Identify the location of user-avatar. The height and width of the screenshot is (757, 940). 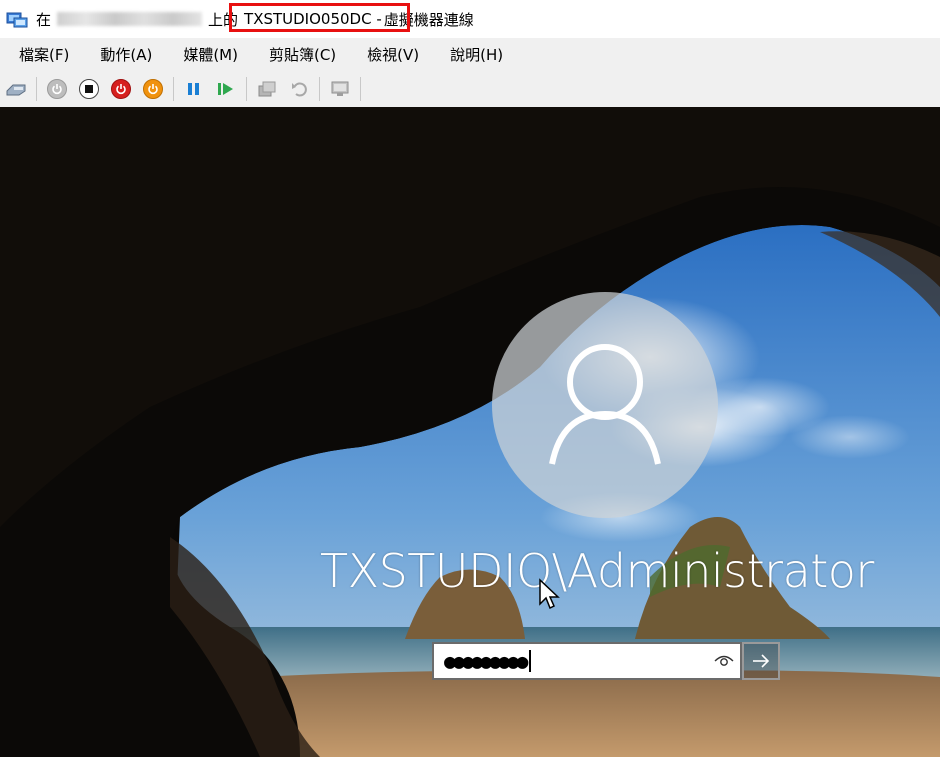
(605, 405).